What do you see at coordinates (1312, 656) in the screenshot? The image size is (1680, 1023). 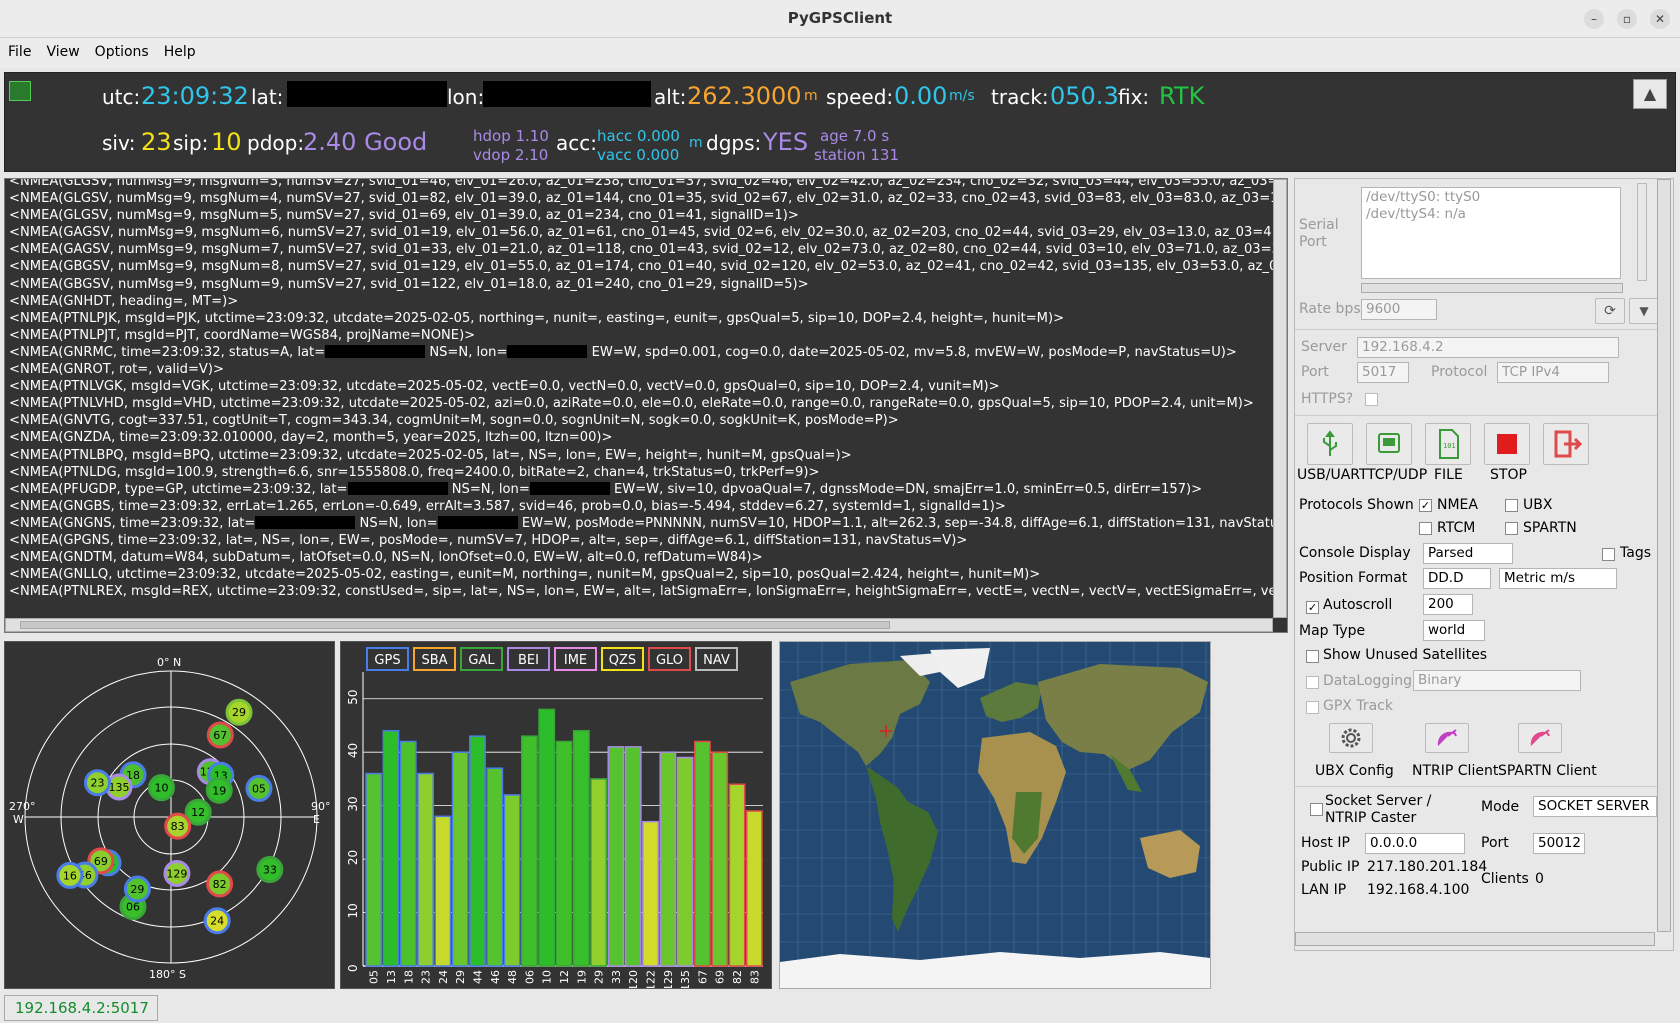 I see `unused-sats-checkbox` at bounding box center [1312, 656].